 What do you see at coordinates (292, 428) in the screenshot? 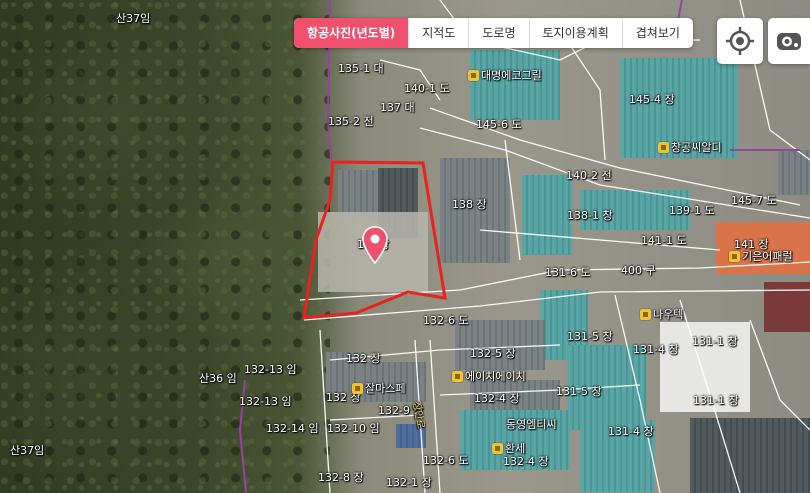
I see `parcel-label: 132-14 임` at bounding box center [292, 428].